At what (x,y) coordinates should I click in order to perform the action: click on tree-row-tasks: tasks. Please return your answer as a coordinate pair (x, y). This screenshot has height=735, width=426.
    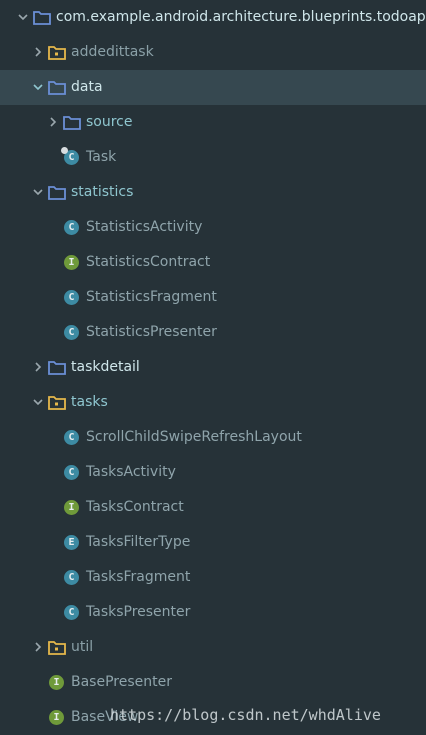
    Looking at the image, I should click on (213, 402).